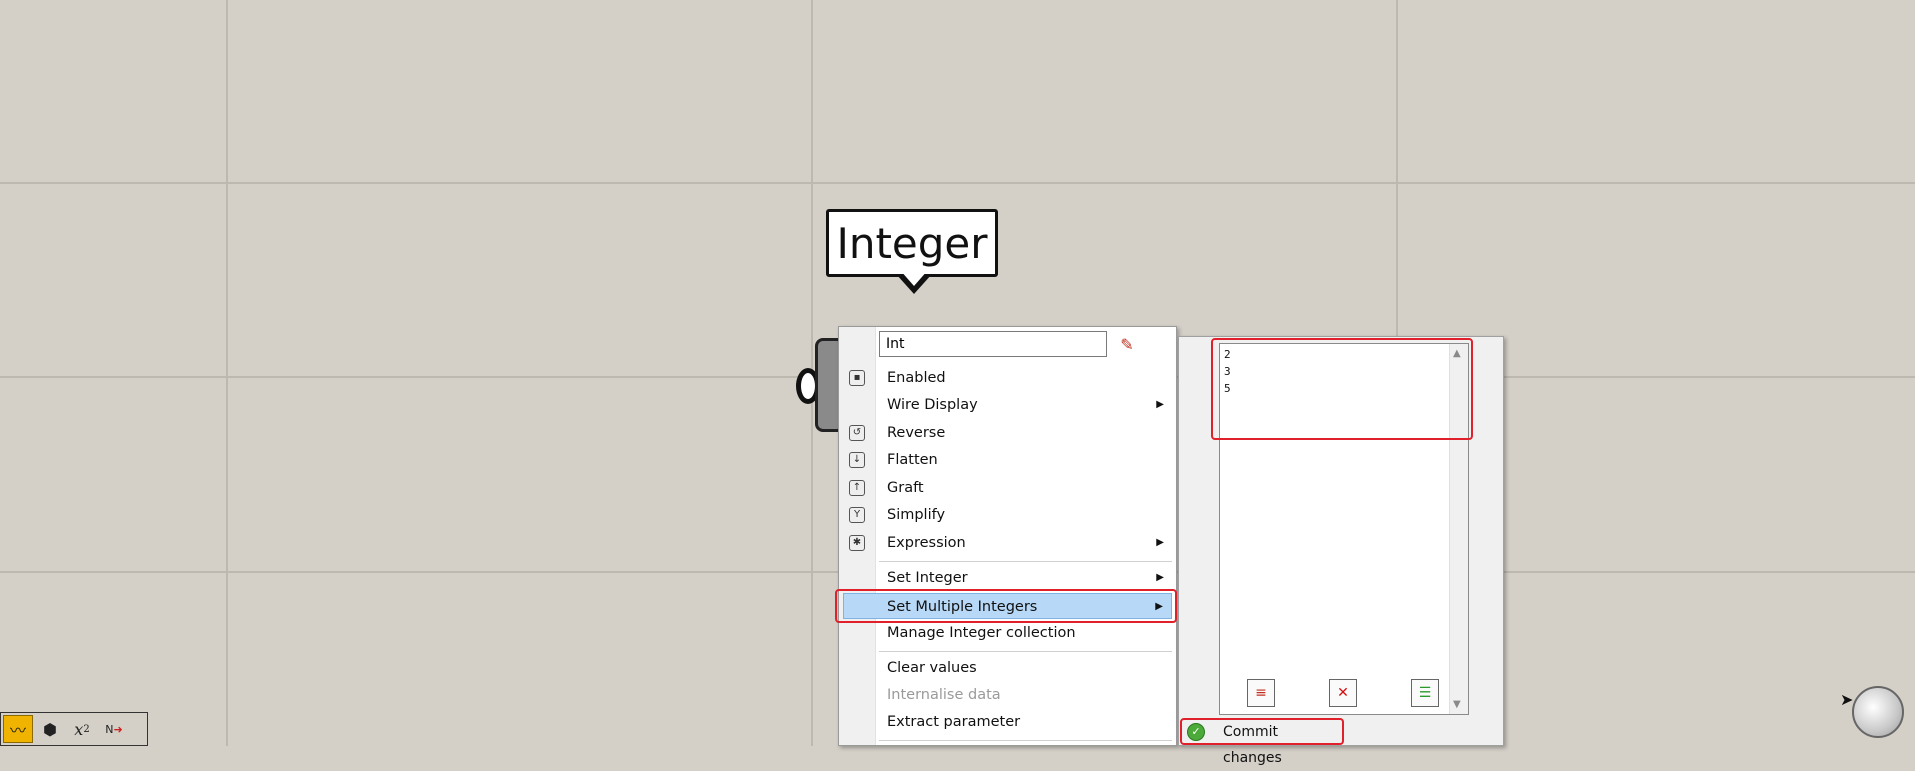 Image resolution: width=1915 pixels, height=771 pixels. I want to click on menu-item-label: Expression, so click(926, 543).